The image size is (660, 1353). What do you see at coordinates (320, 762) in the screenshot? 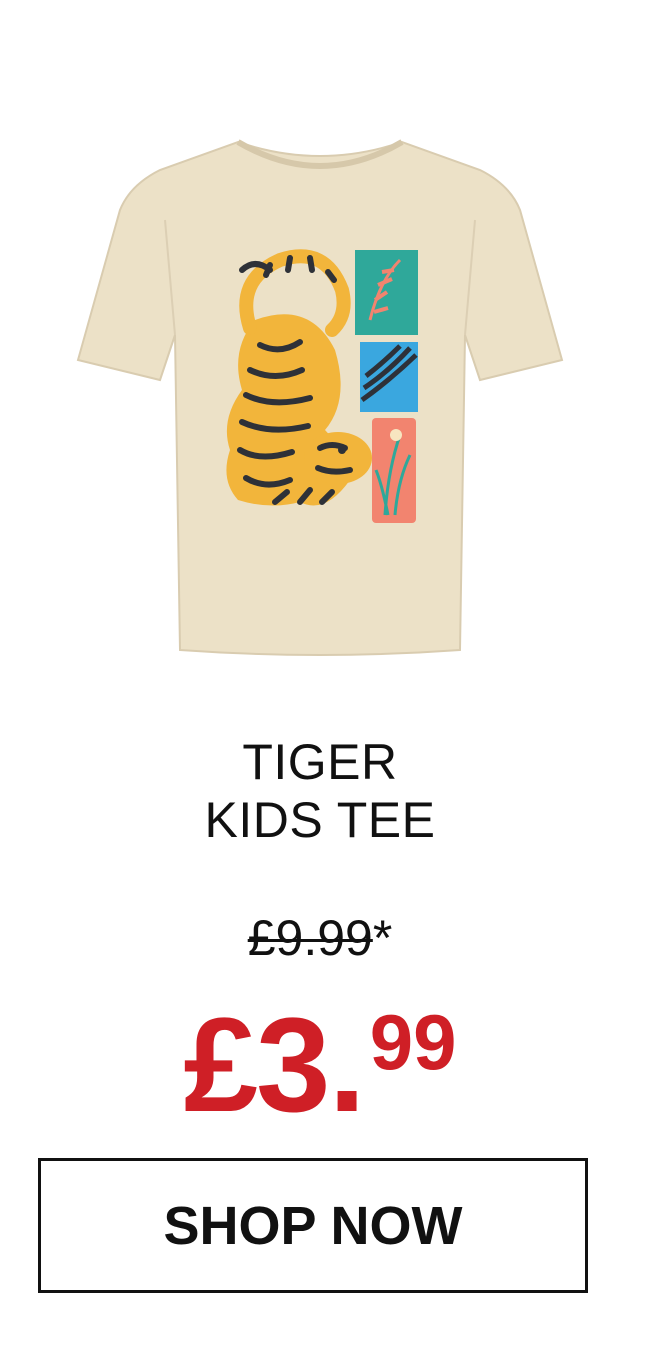
I see `product-title-line1: TIGER` at bounding box center [320, 762].